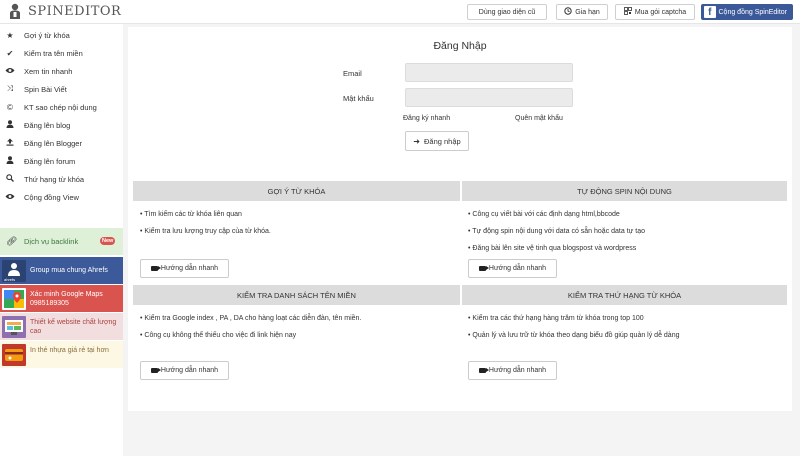 The height and width of the screenshot is (456, 800). Describe the element at coordinates (61, 143) in the screenshot. I see `sidebar-item-post-blogger: Đăng lên Blogger` at that location.